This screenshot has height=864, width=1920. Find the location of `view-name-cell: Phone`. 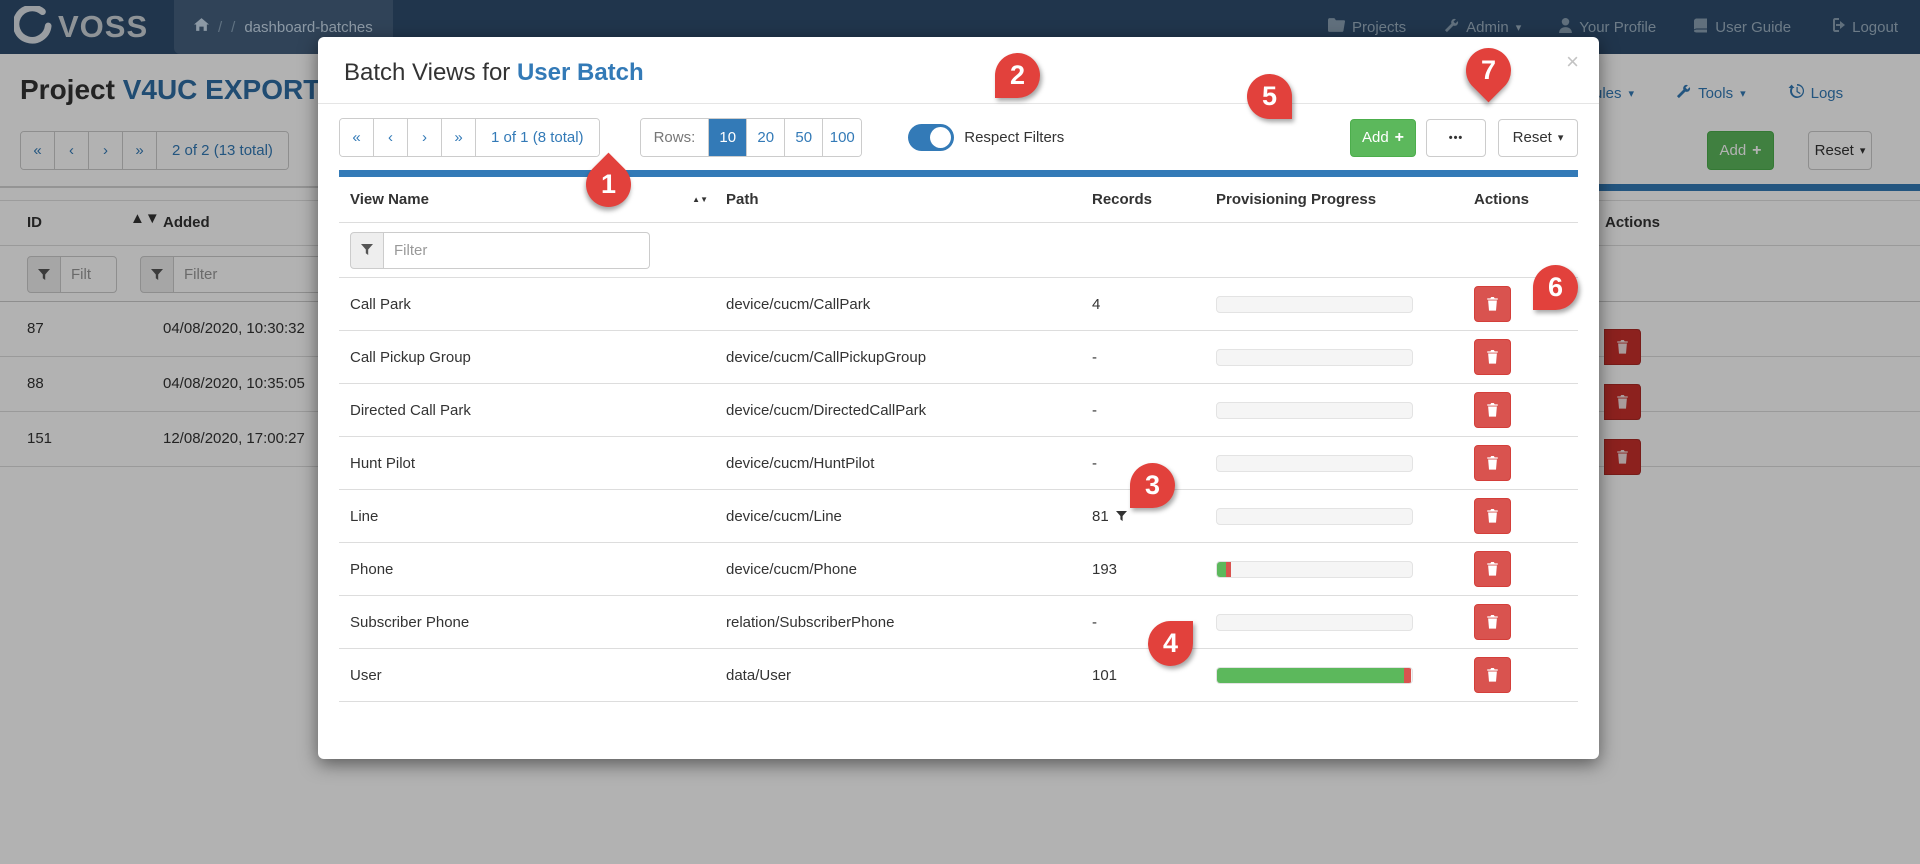

view-name-cell: Phone is located at coordinates (372, 569).